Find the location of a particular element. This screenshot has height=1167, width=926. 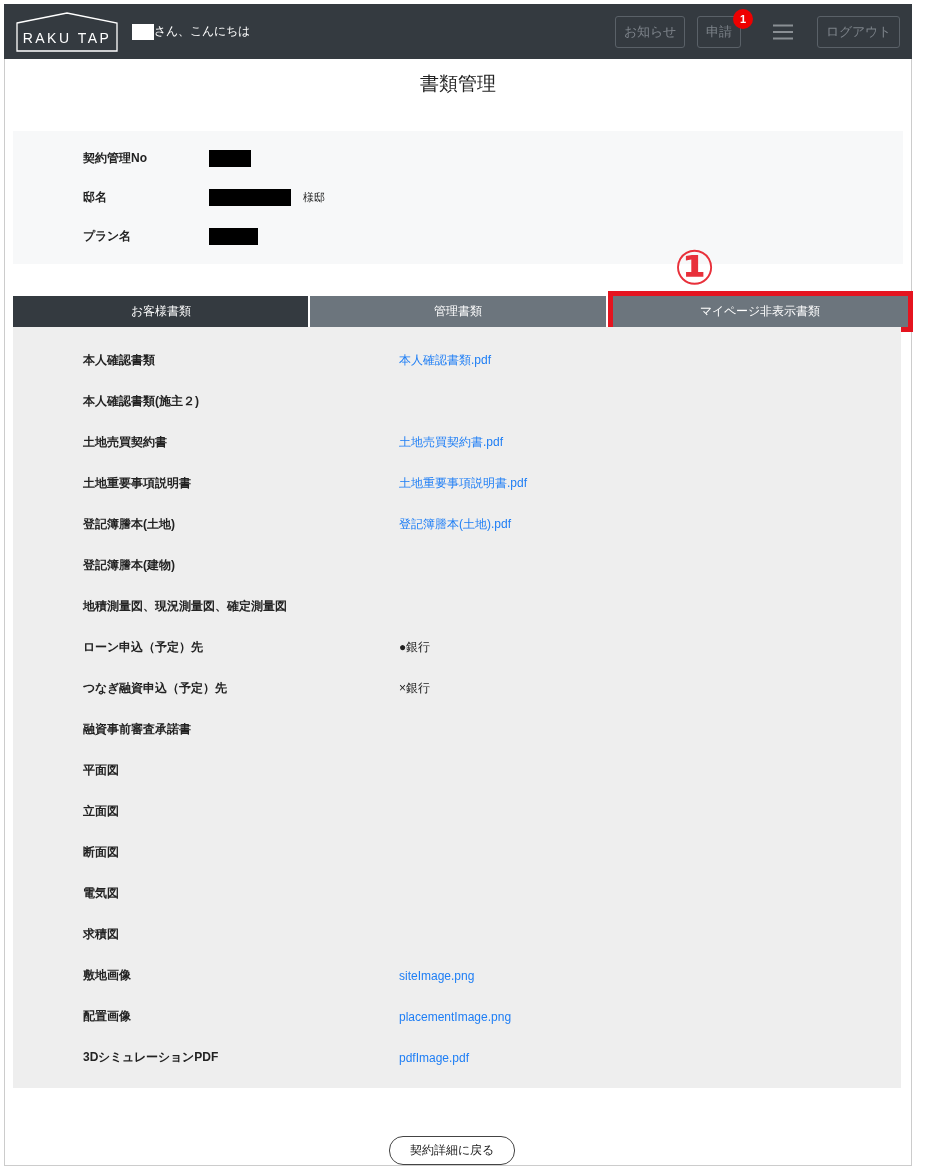

tab: 管理書類 is located at coordinates (458, 311).